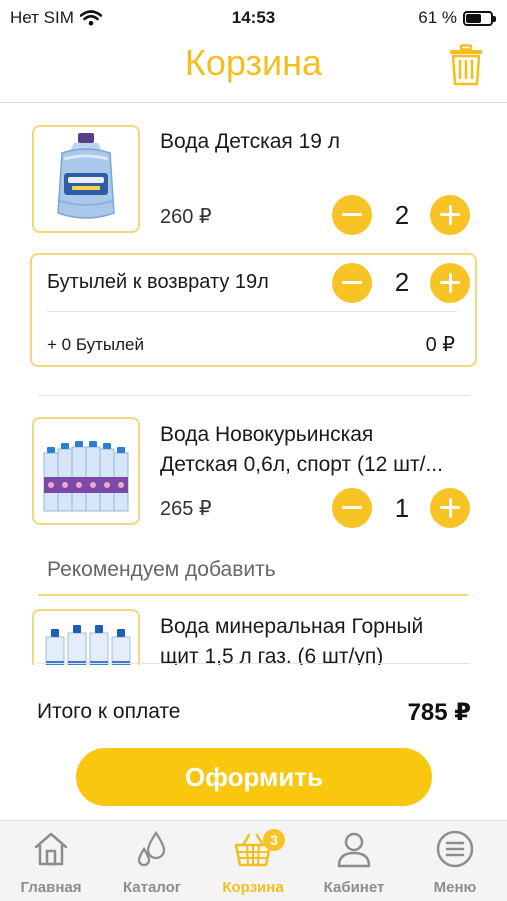 This screenshot has width=507, height=901. What do you see at coordinates (186, 509) in the screenshot?
I see `product-price: 265 ₽` at bounding box center [186, 509].